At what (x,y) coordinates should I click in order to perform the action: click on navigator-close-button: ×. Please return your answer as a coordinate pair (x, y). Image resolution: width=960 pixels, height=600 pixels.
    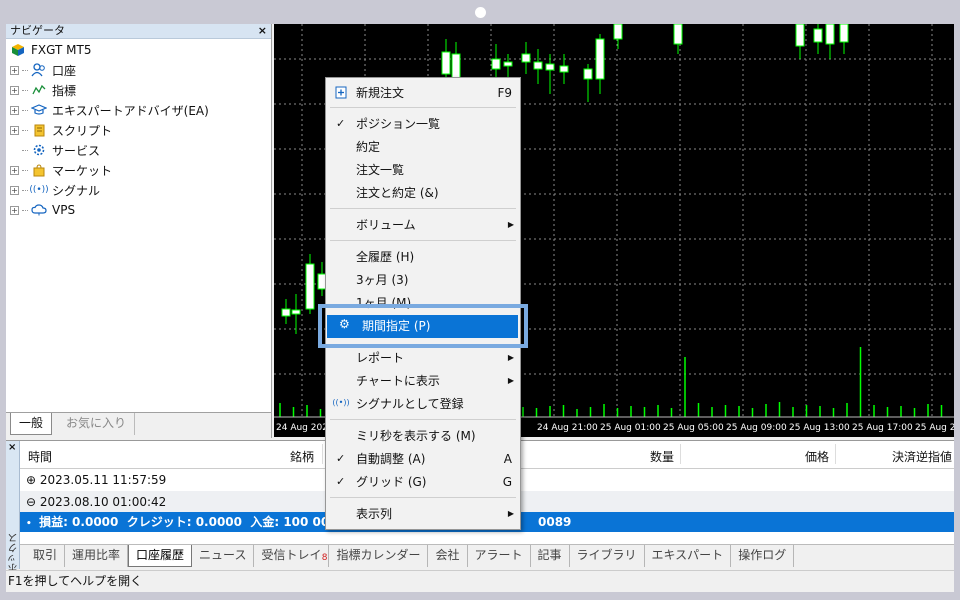
    Looking at the image, I should click on (262, 31).